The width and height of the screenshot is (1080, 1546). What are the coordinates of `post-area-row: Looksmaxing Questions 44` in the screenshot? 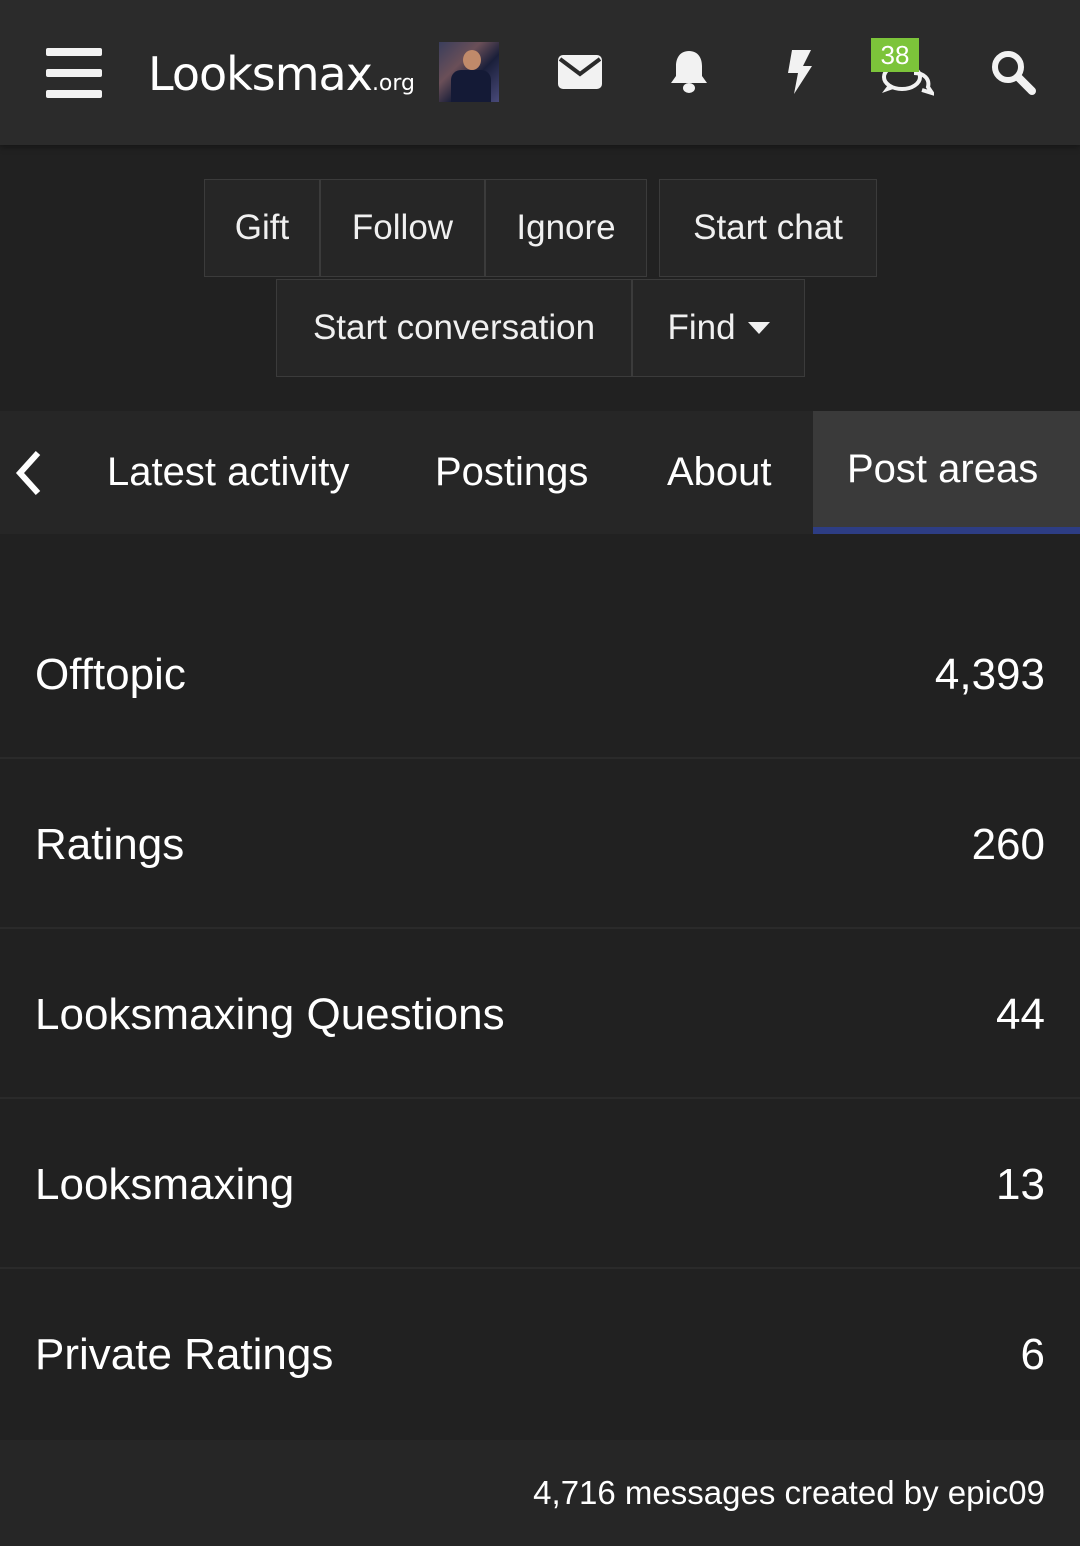 It's located at (540, 1014).